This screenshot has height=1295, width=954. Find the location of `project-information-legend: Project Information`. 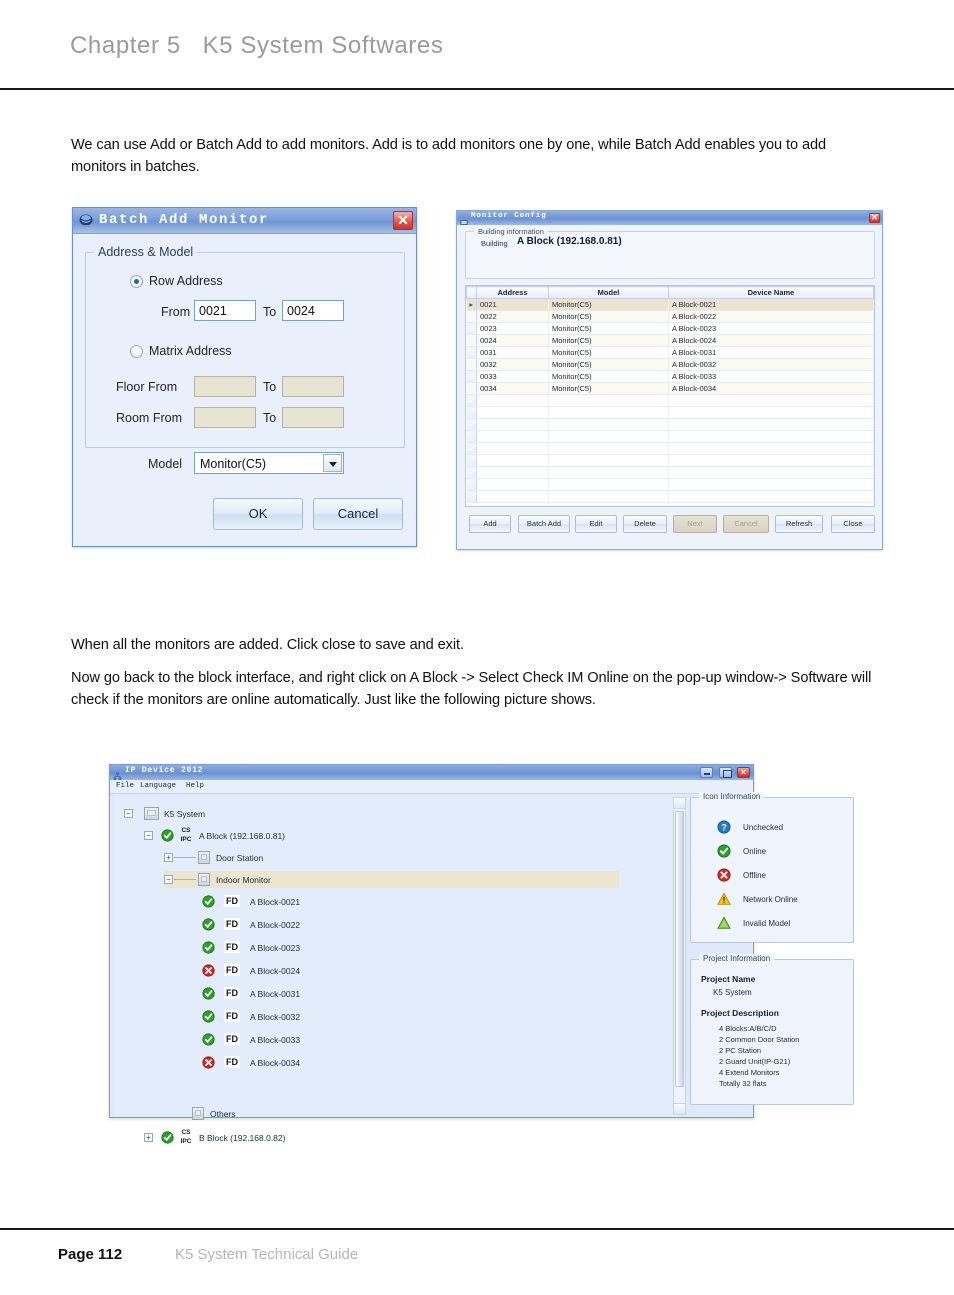

project-information-legend: Project Information is located at coordinates (737, 958).